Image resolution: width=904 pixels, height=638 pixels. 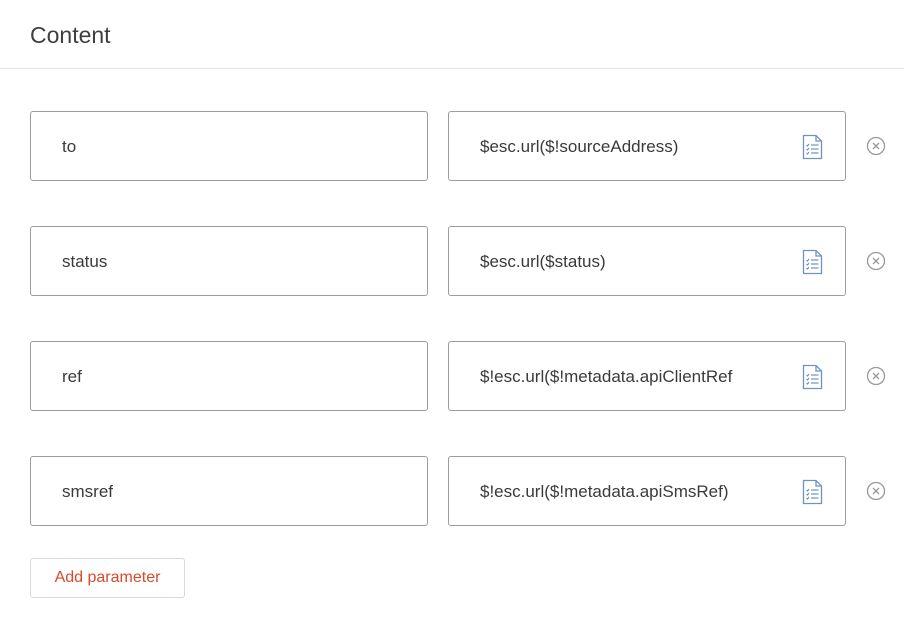 I want to click on parameter-value-field: $!esc.url($!metadata.apiClientRef, so click(x=647, y=376).